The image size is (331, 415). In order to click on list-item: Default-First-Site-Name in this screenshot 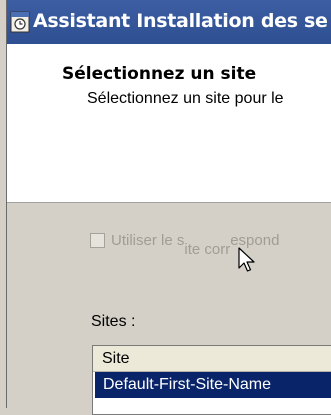, I will do `click(213, 385)`.